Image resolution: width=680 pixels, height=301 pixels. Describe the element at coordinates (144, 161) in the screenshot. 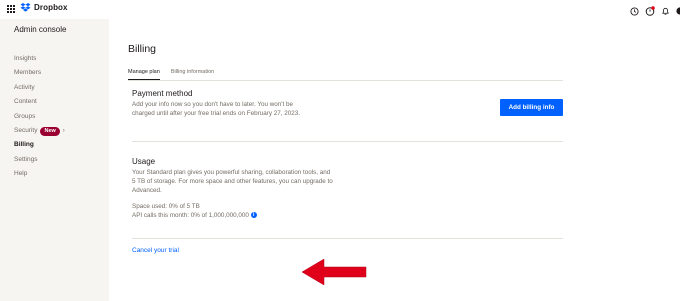

I see `usage-title: Usage` at that location.